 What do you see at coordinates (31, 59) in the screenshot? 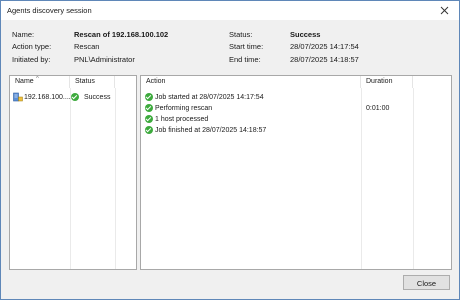
I see `initiated-by-label: Initiated by:` at bounding box center [31, 59].